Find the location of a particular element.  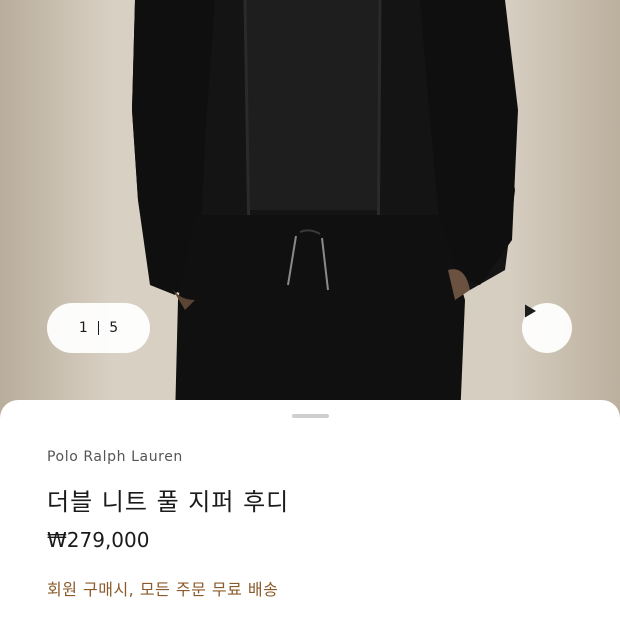

play-icon is located at coordinates (530, 311).